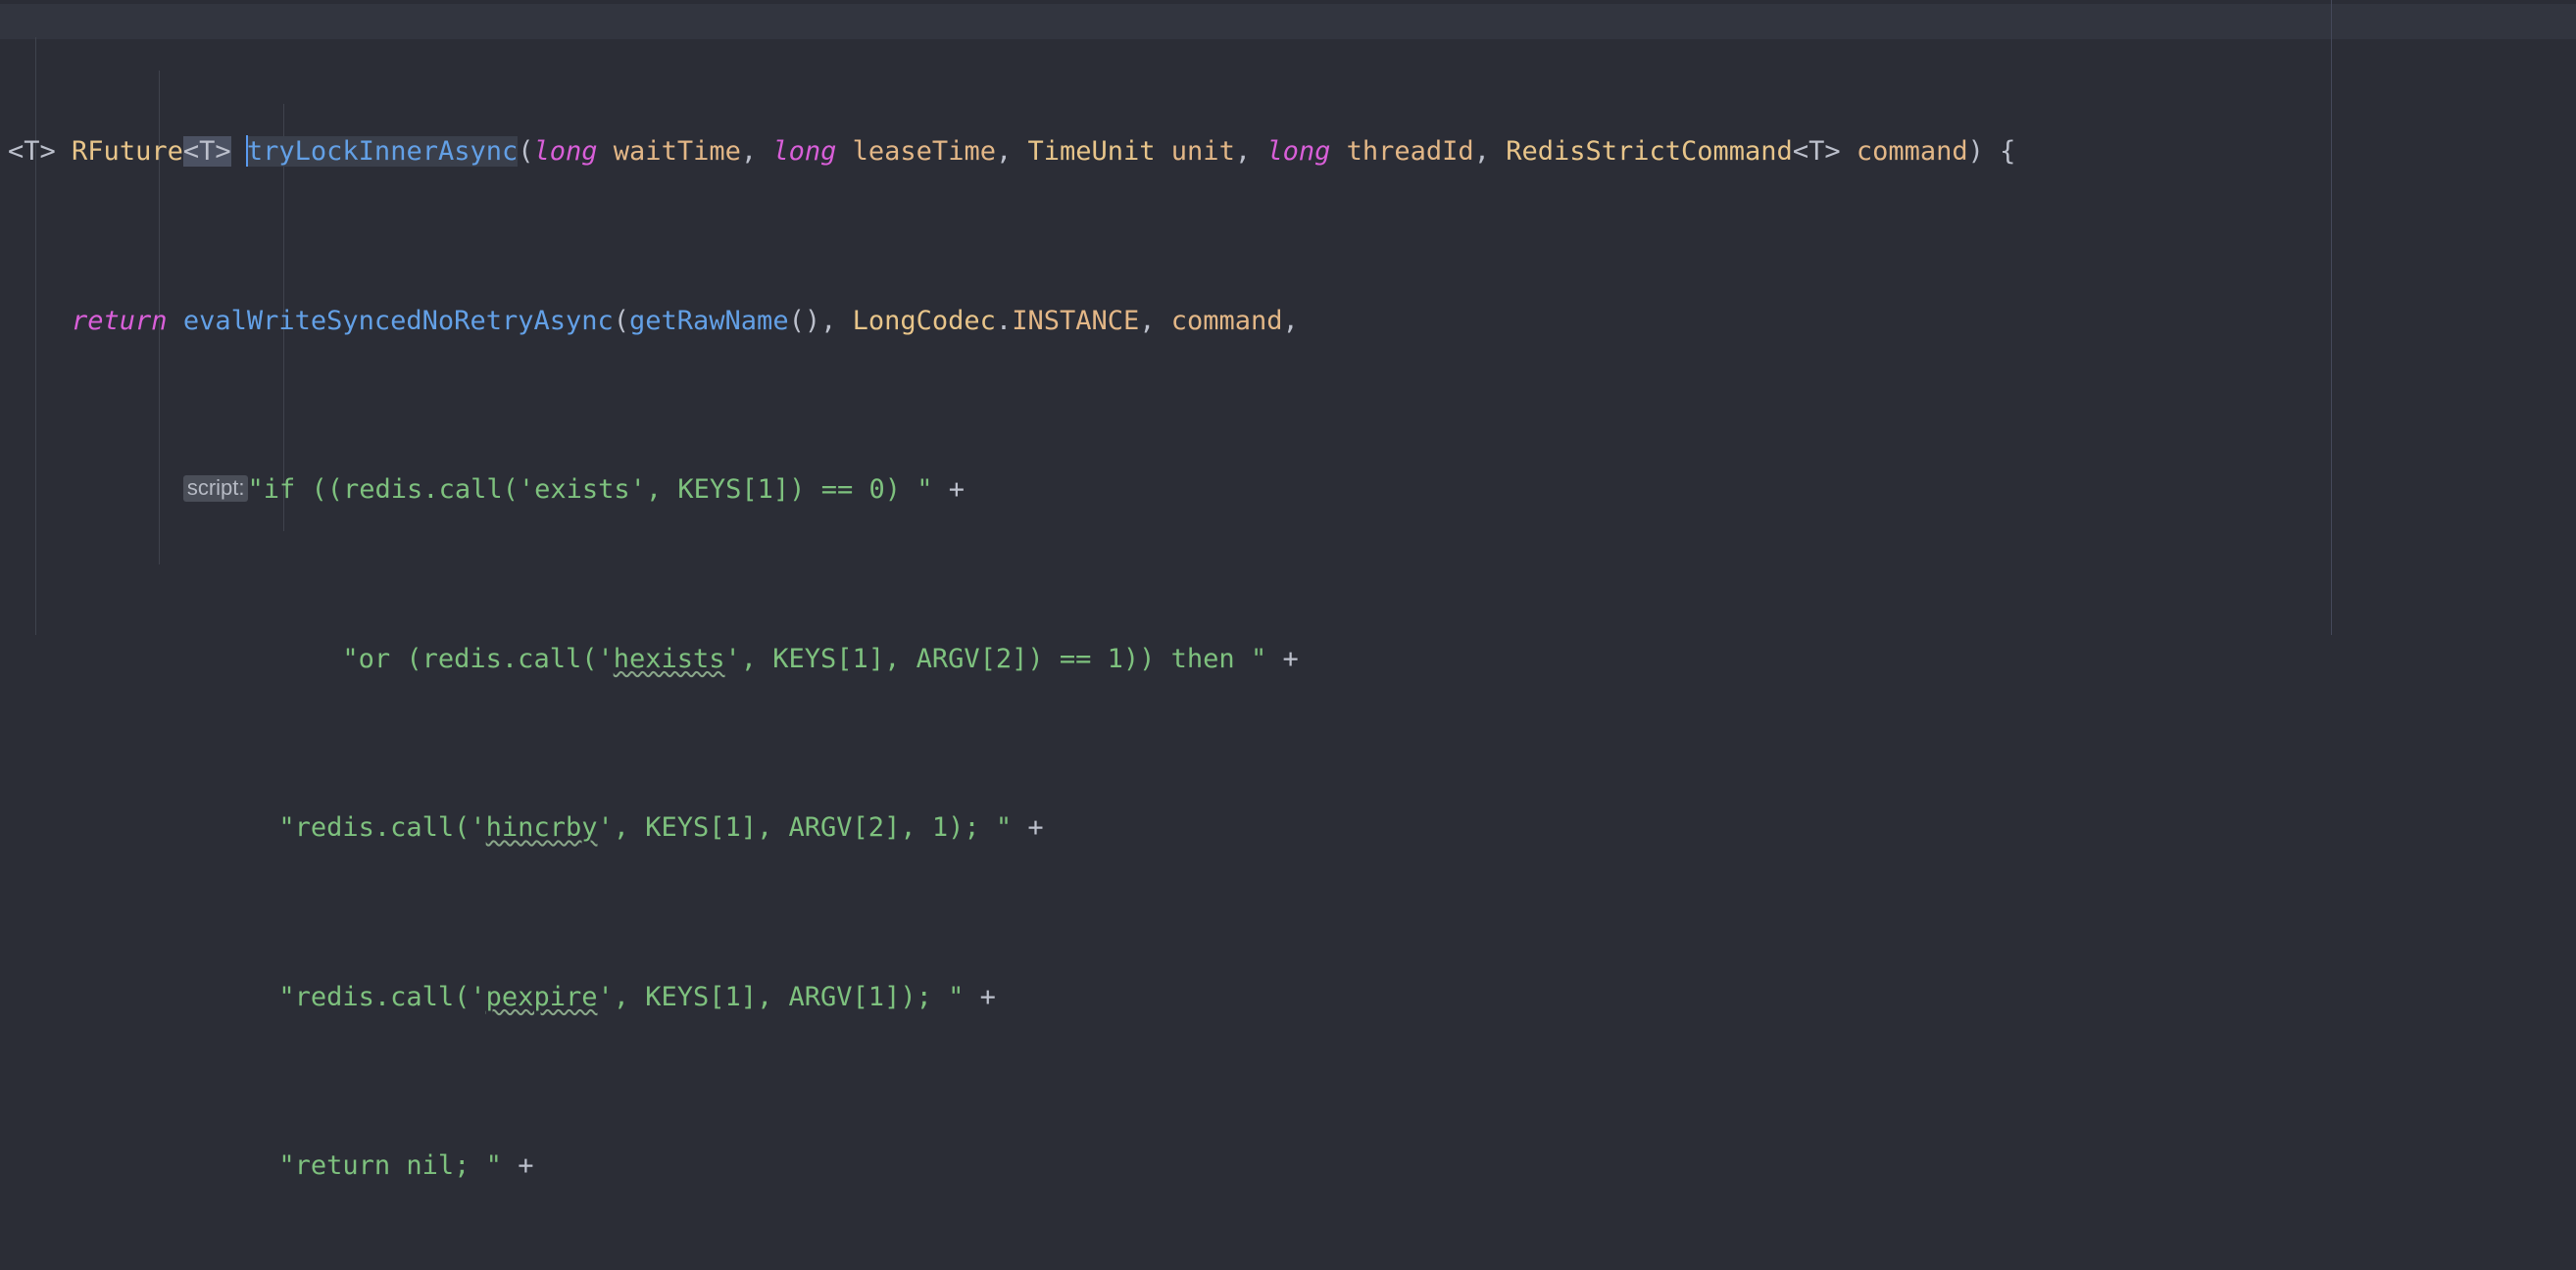 The width and height of the screenshot is (2576, 1270). What do you see at coordinates (677, 151) in the screenshot?
I see `token-param-waittime: waitTime` at bounding box center [677, 151].